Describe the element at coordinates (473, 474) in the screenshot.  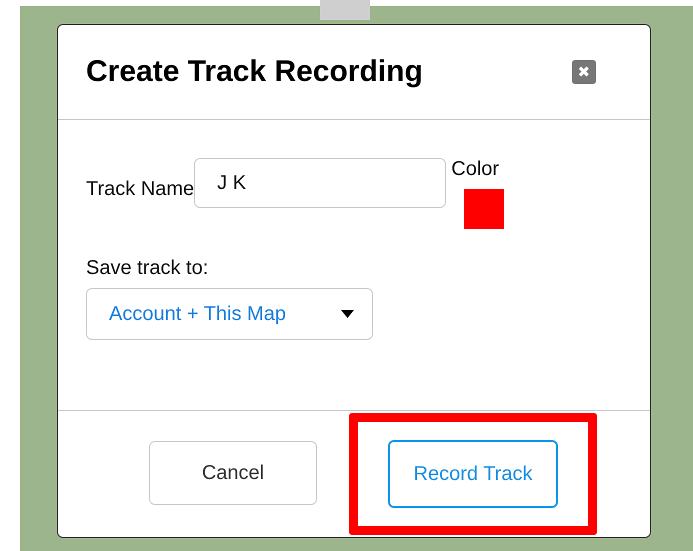
I see `record-track-button: Record Track` at that location.